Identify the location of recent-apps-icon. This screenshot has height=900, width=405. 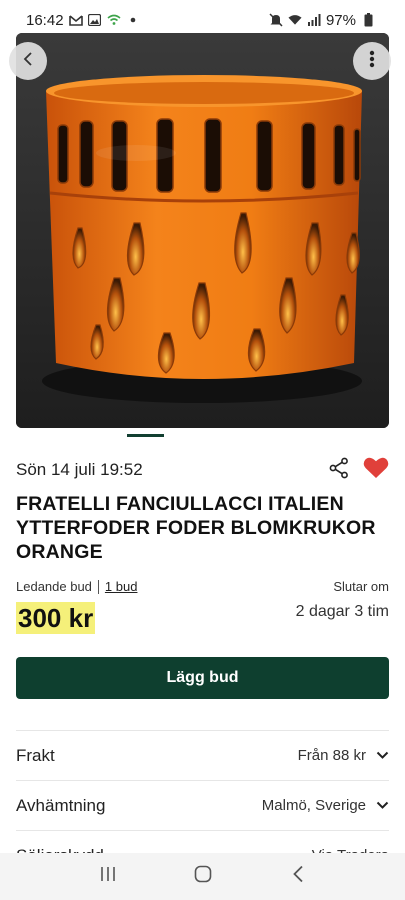
(108, 876).